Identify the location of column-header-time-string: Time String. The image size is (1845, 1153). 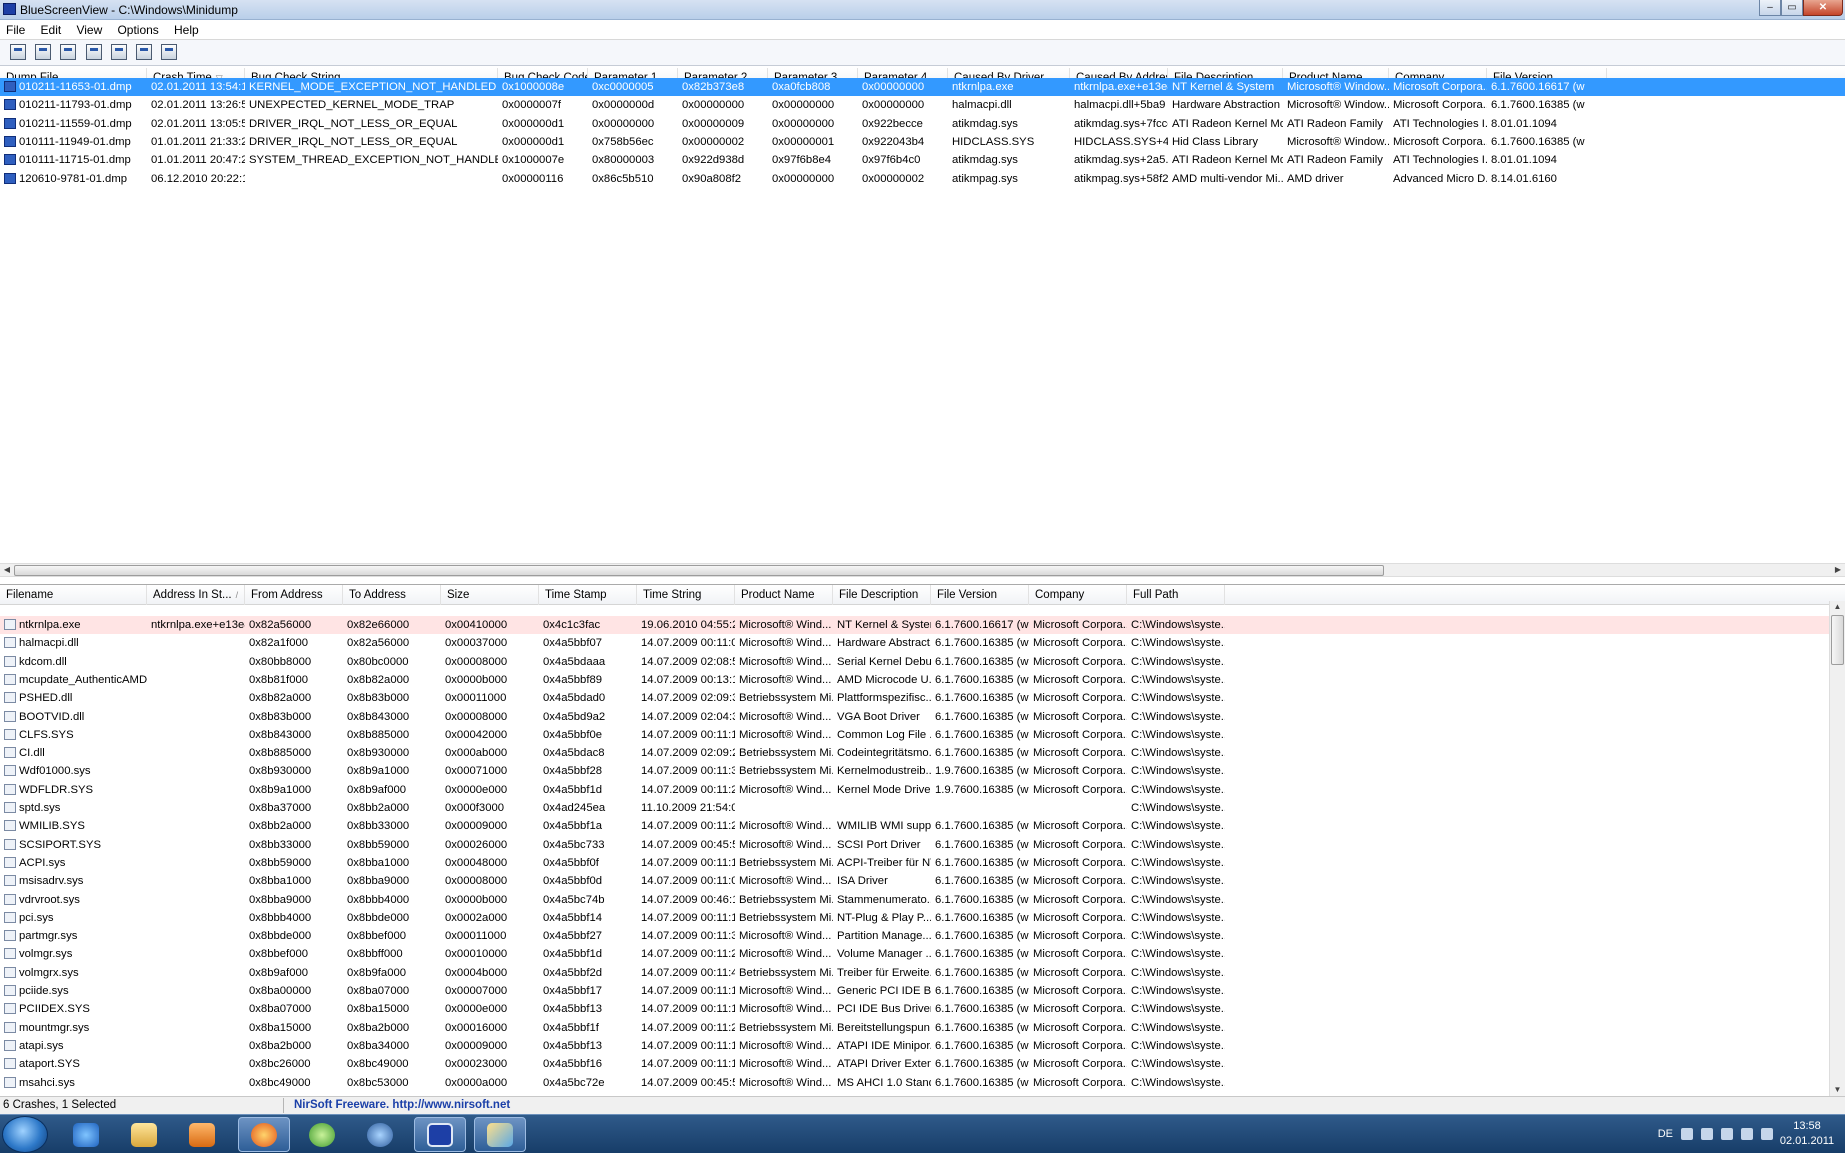
(686, 595).